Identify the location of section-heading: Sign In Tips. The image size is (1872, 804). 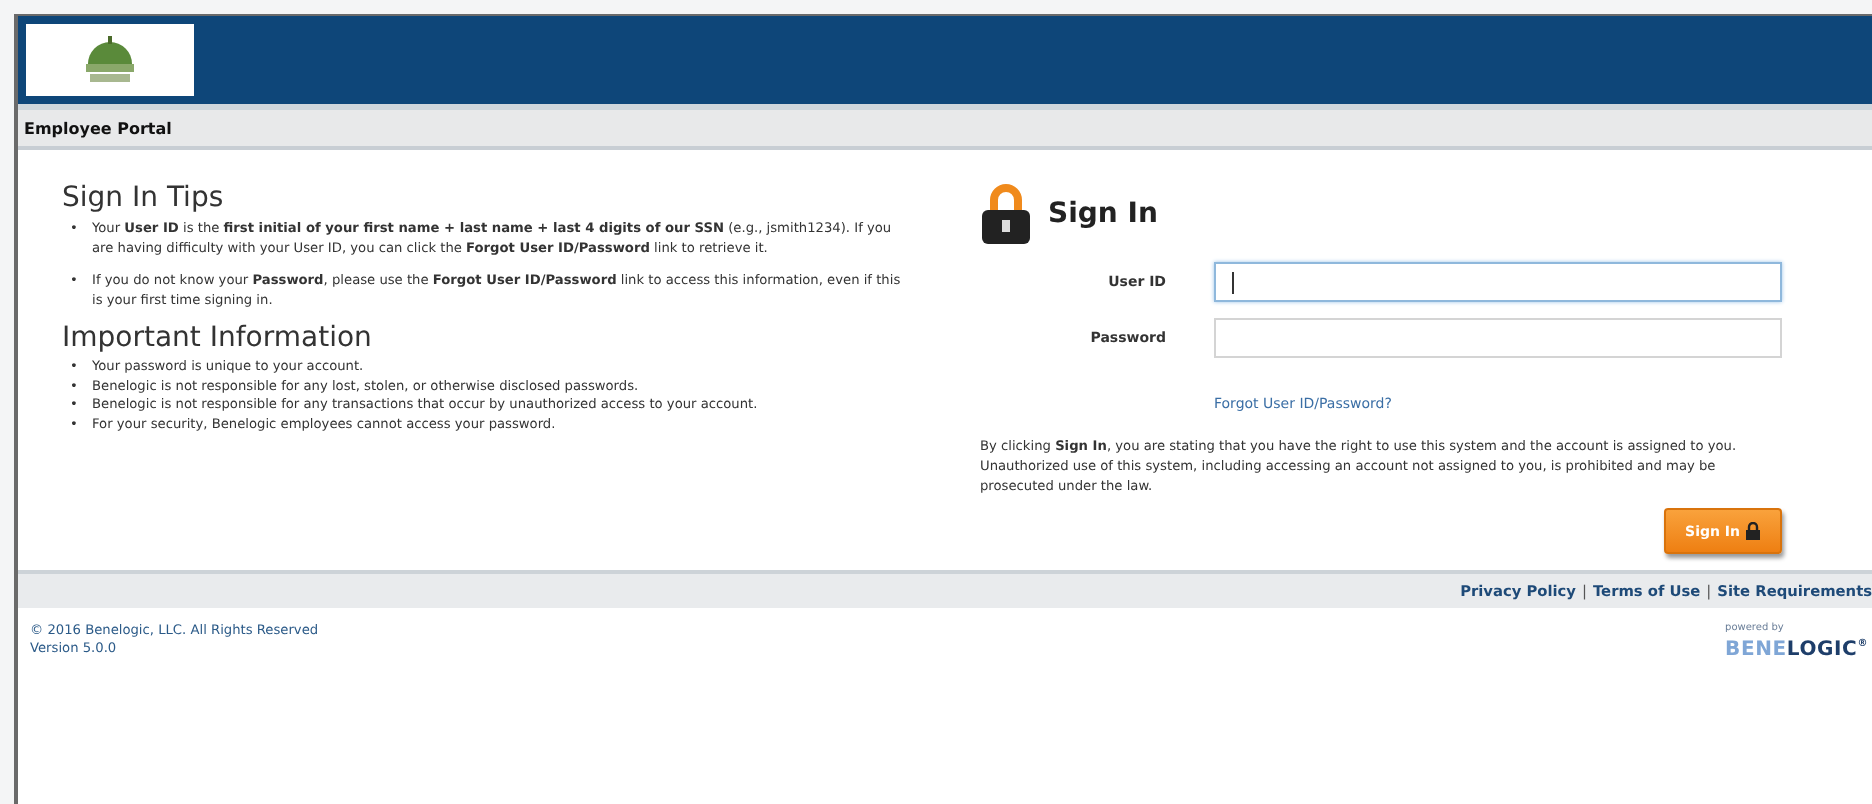
(144, 198).